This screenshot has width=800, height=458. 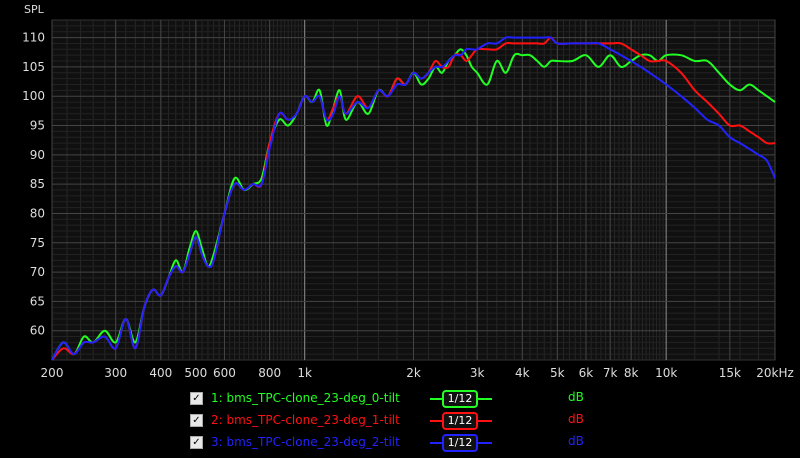 I want to click on x-tick-label: 7k, so click(x=610, y=373).